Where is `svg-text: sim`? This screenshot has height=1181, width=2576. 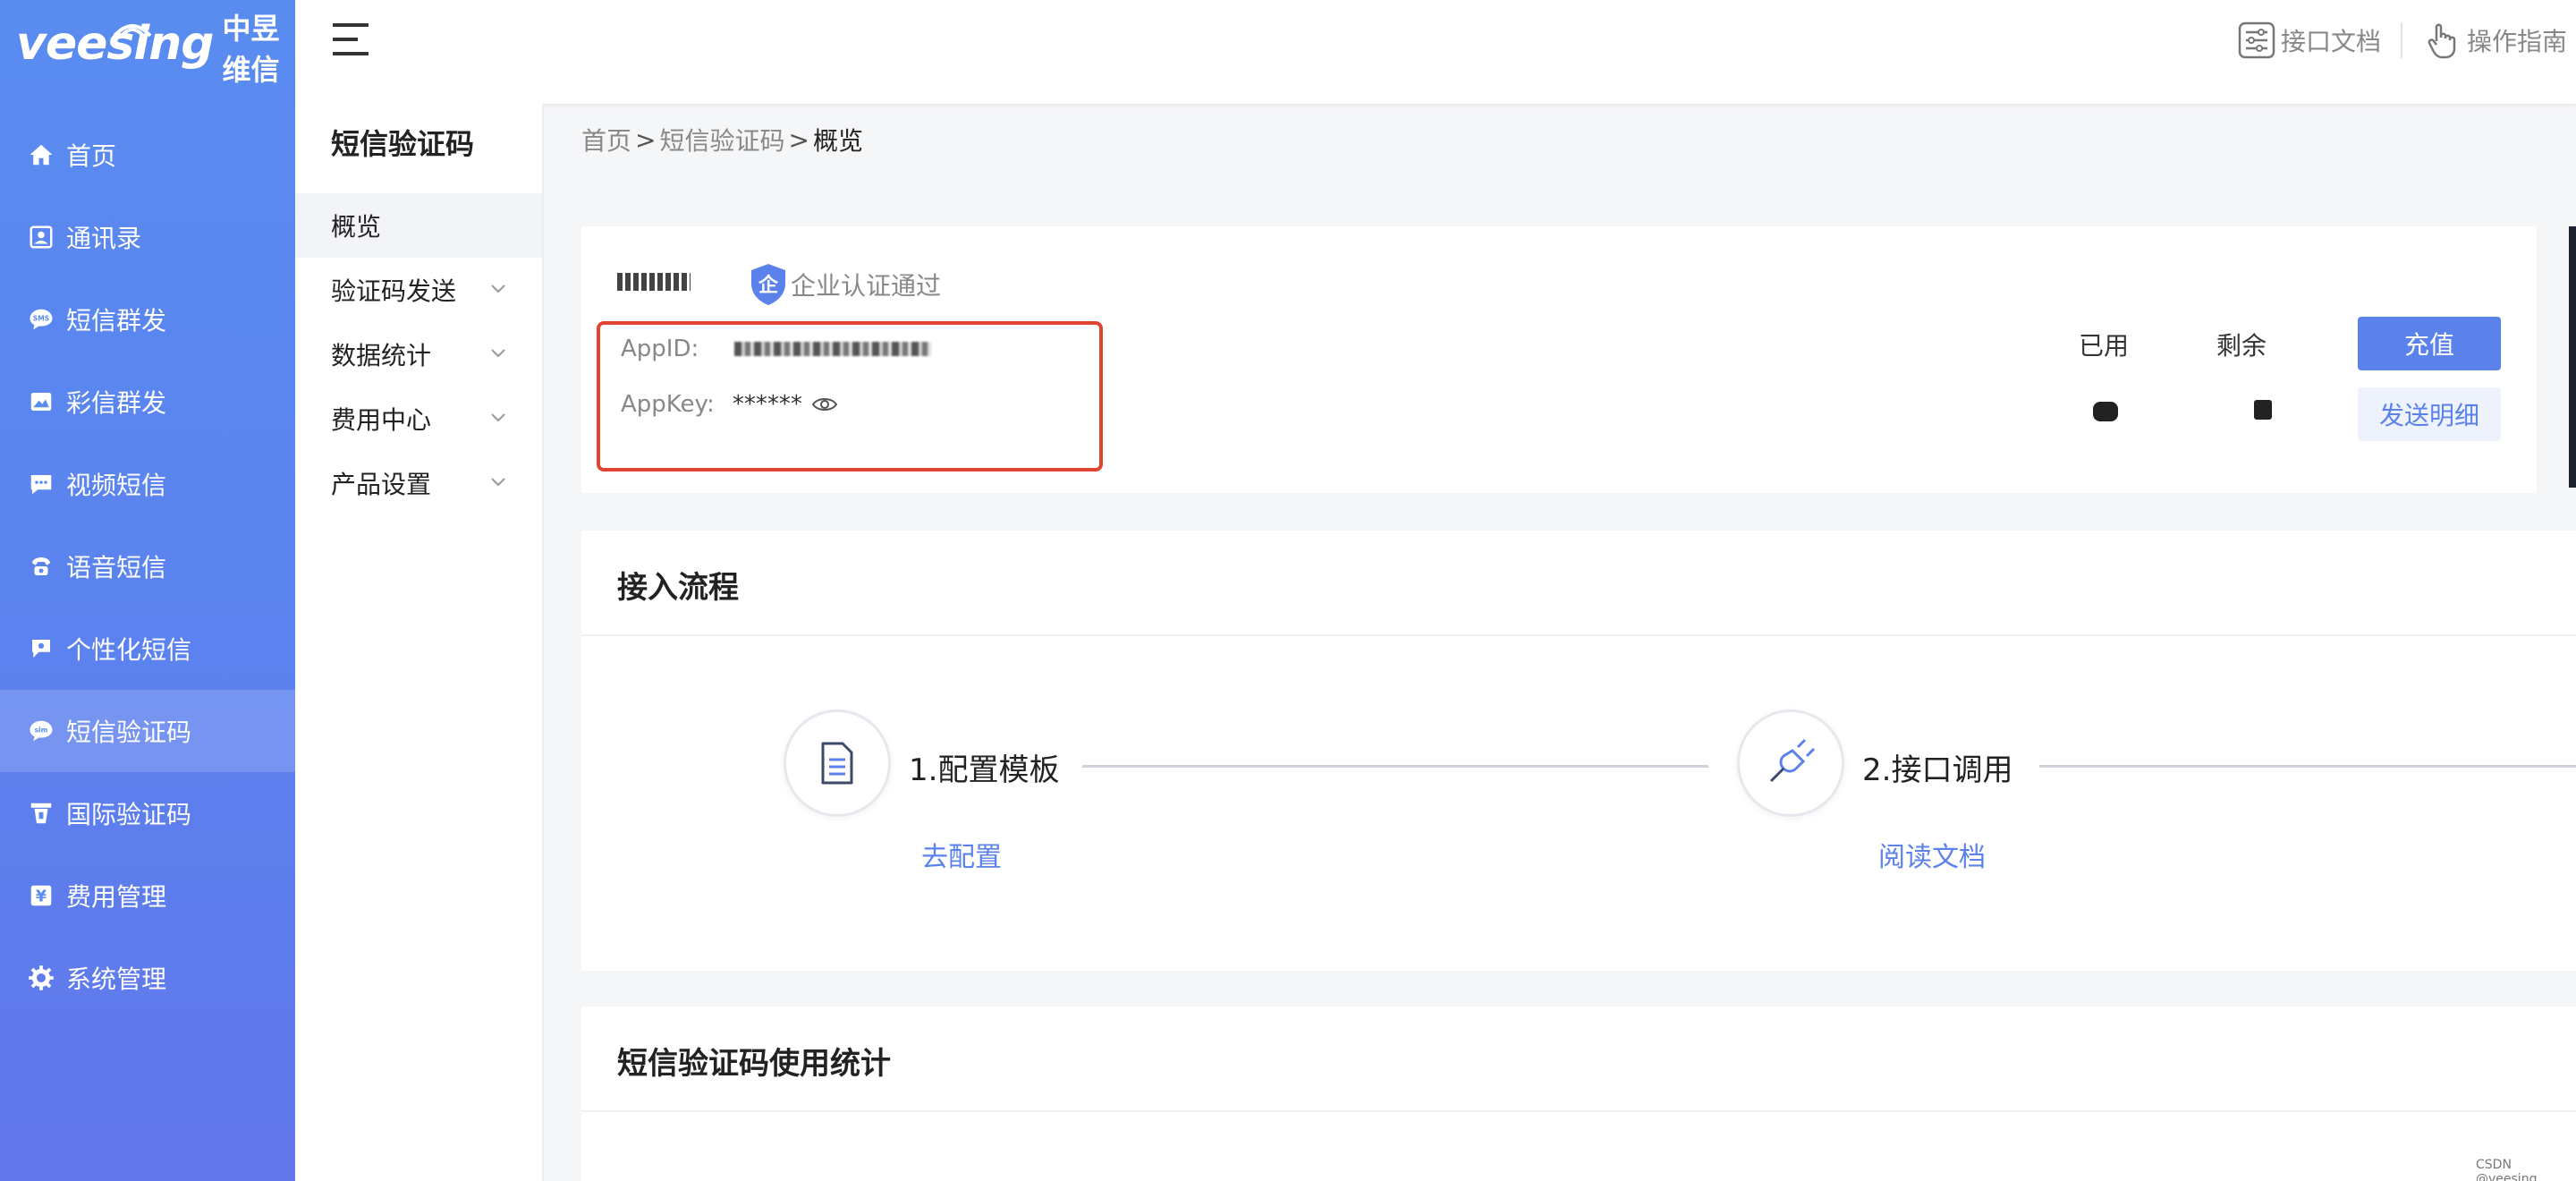 svg-text: sim is located at coordinates (41, 730).